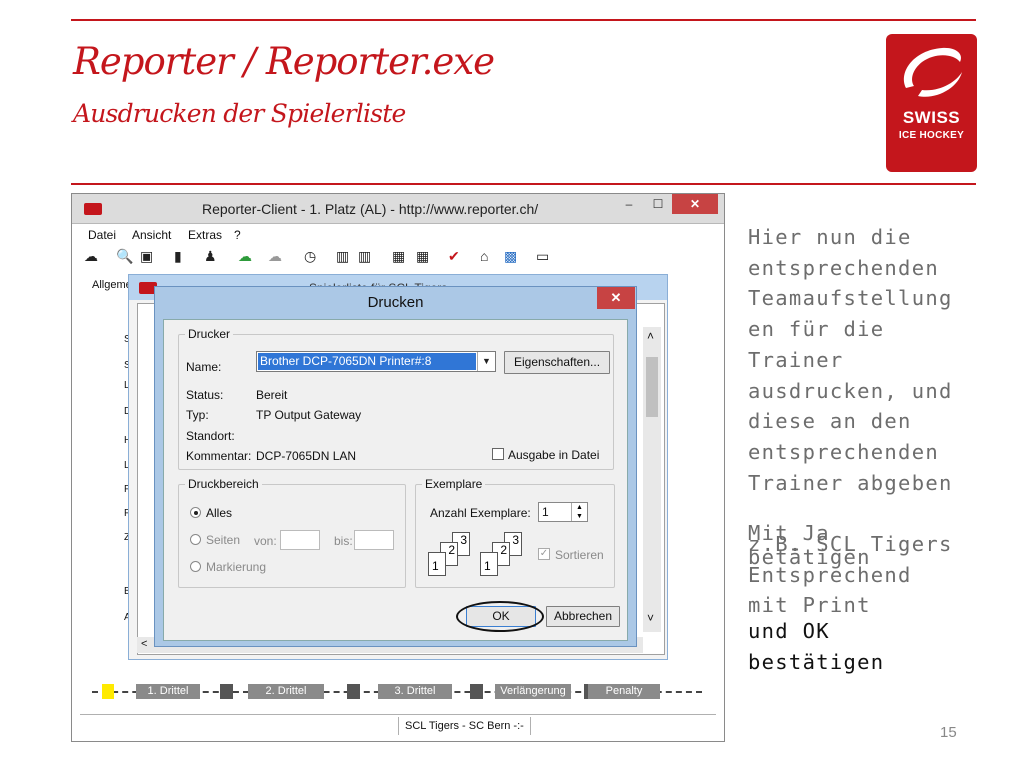  What do you see at coordinates (454, 484) in the screenshot?
I see `copies-group-label: Exemplare` at bounding box center [454, 484].